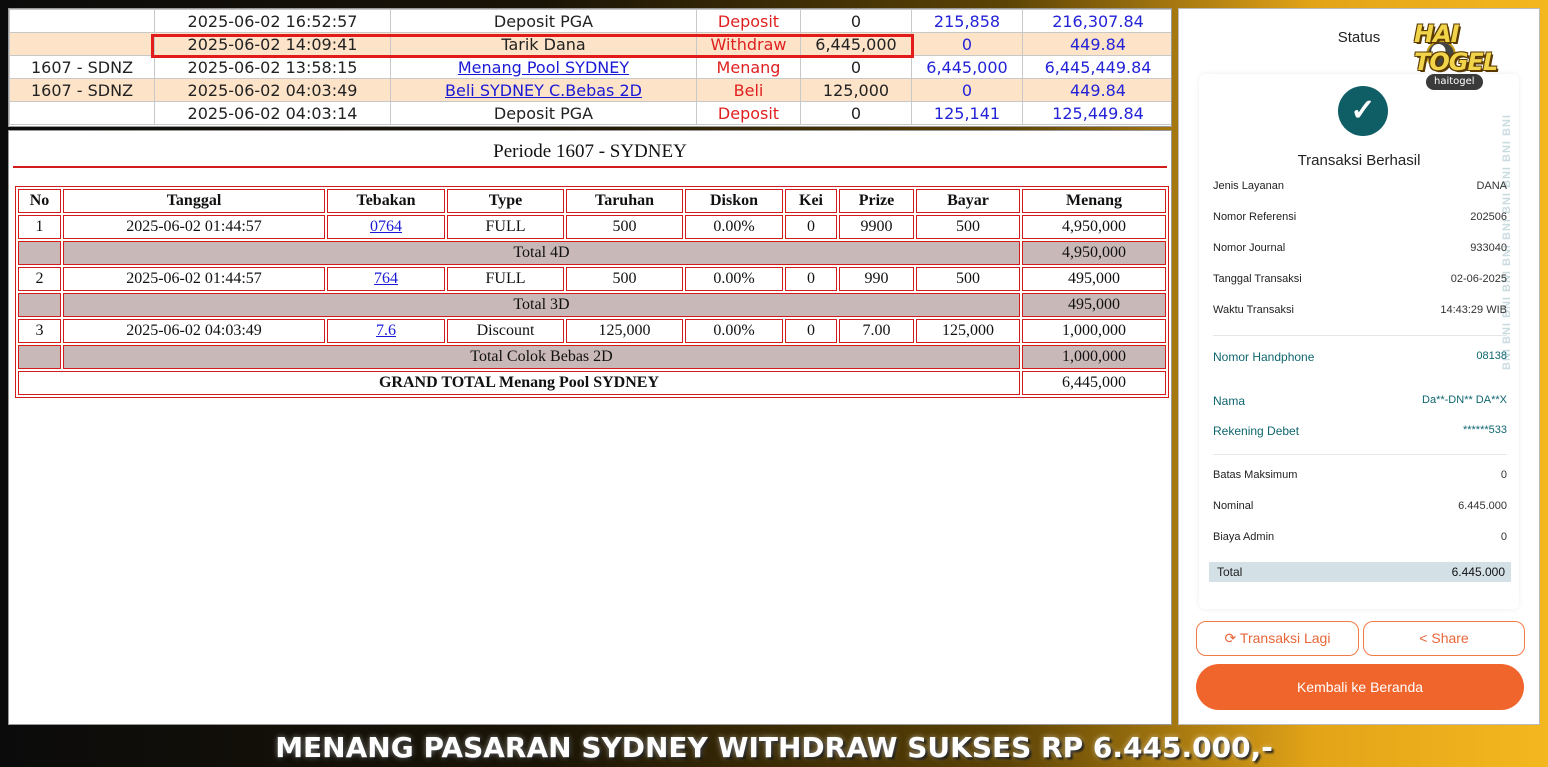 Image resolution: width=1548 pixels, height=767 pixels. I want to click on credit-cell: 215,858, so click(967, 21).